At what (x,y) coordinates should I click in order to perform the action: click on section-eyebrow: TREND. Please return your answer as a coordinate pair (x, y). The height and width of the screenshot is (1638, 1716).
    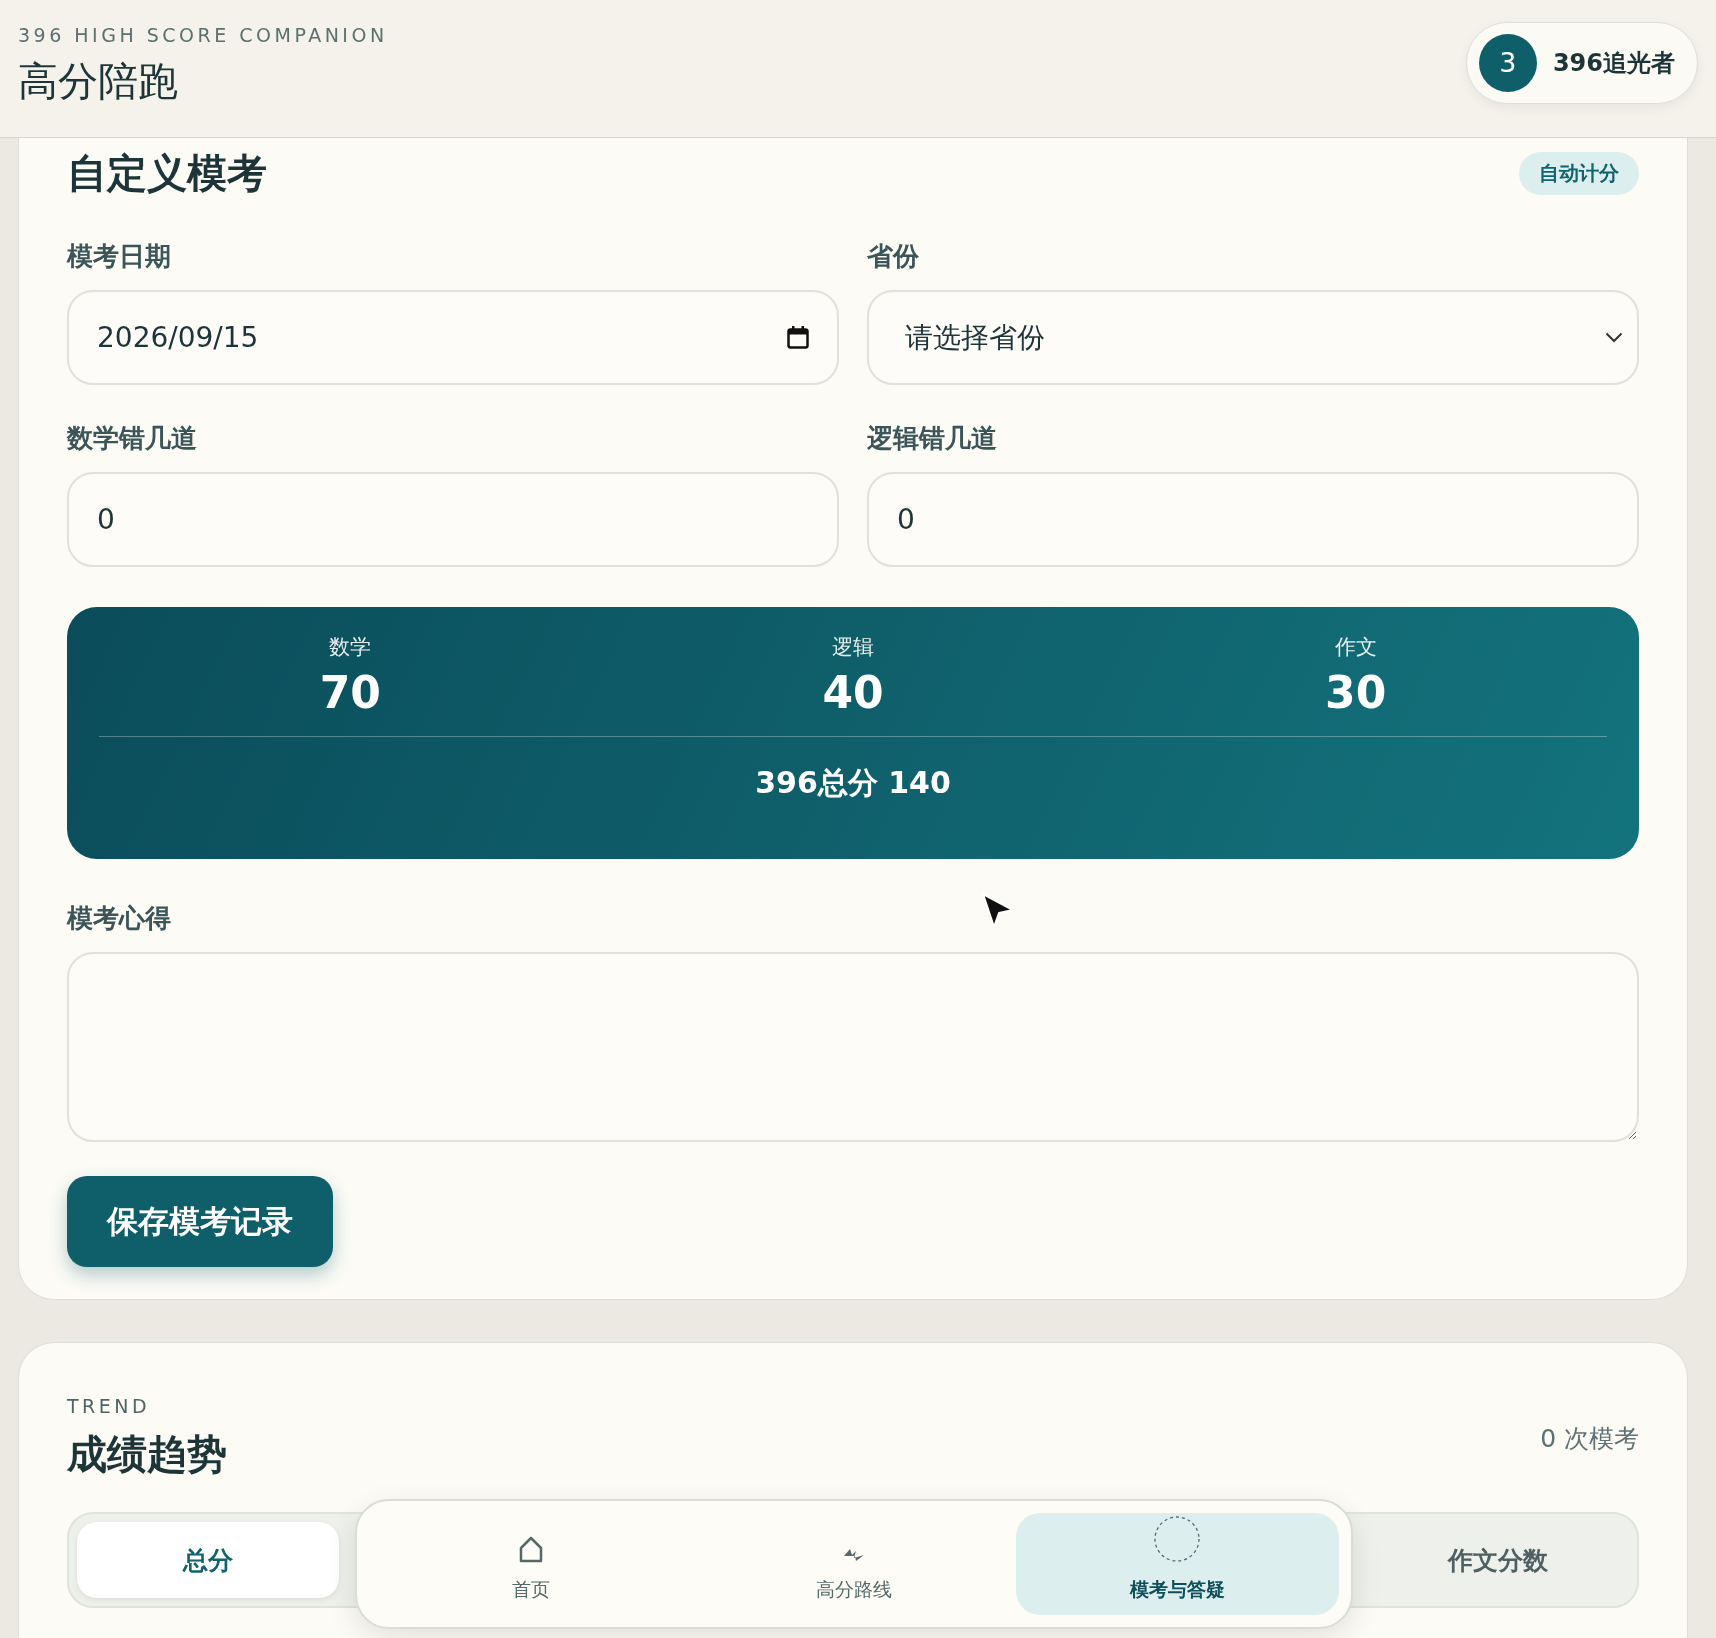
    Looking at the image, I should click on (109, 1406).